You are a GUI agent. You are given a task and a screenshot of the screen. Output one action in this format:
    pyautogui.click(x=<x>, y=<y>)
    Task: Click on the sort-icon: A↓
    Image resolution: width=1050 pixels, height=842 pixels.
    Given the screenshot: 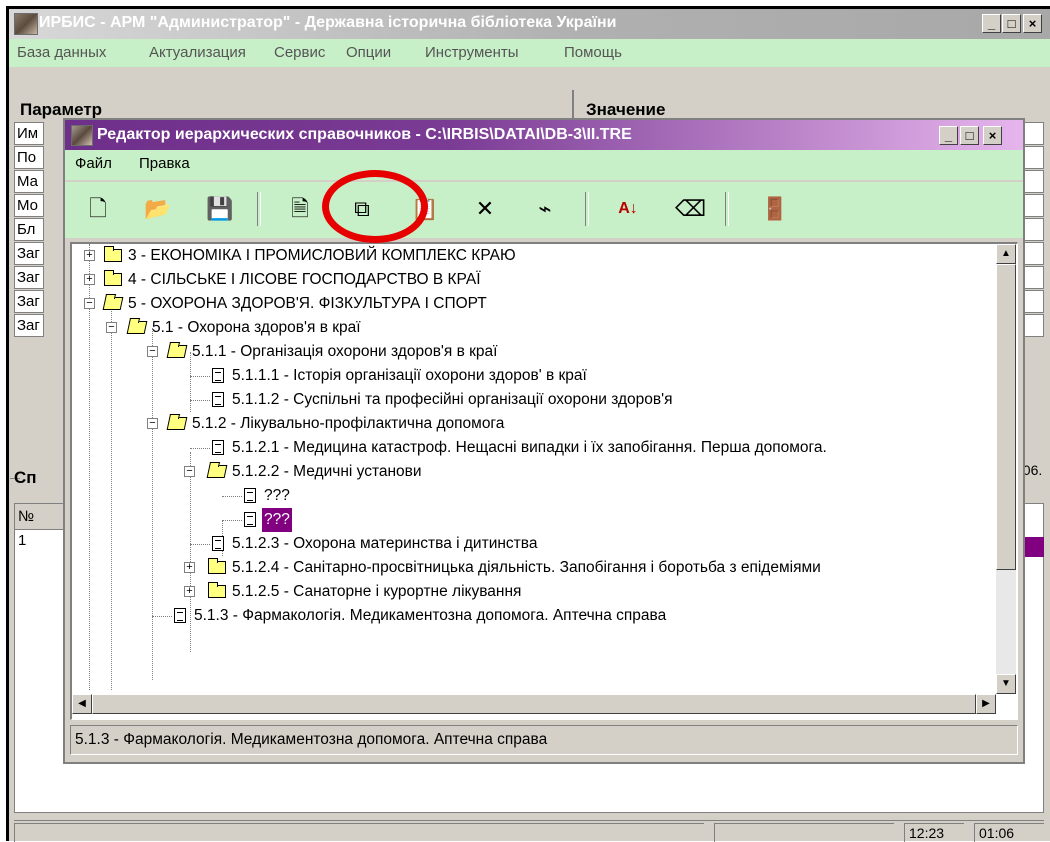 What is the action you would take?
    pyautogui.click(x=628, y=209)
    